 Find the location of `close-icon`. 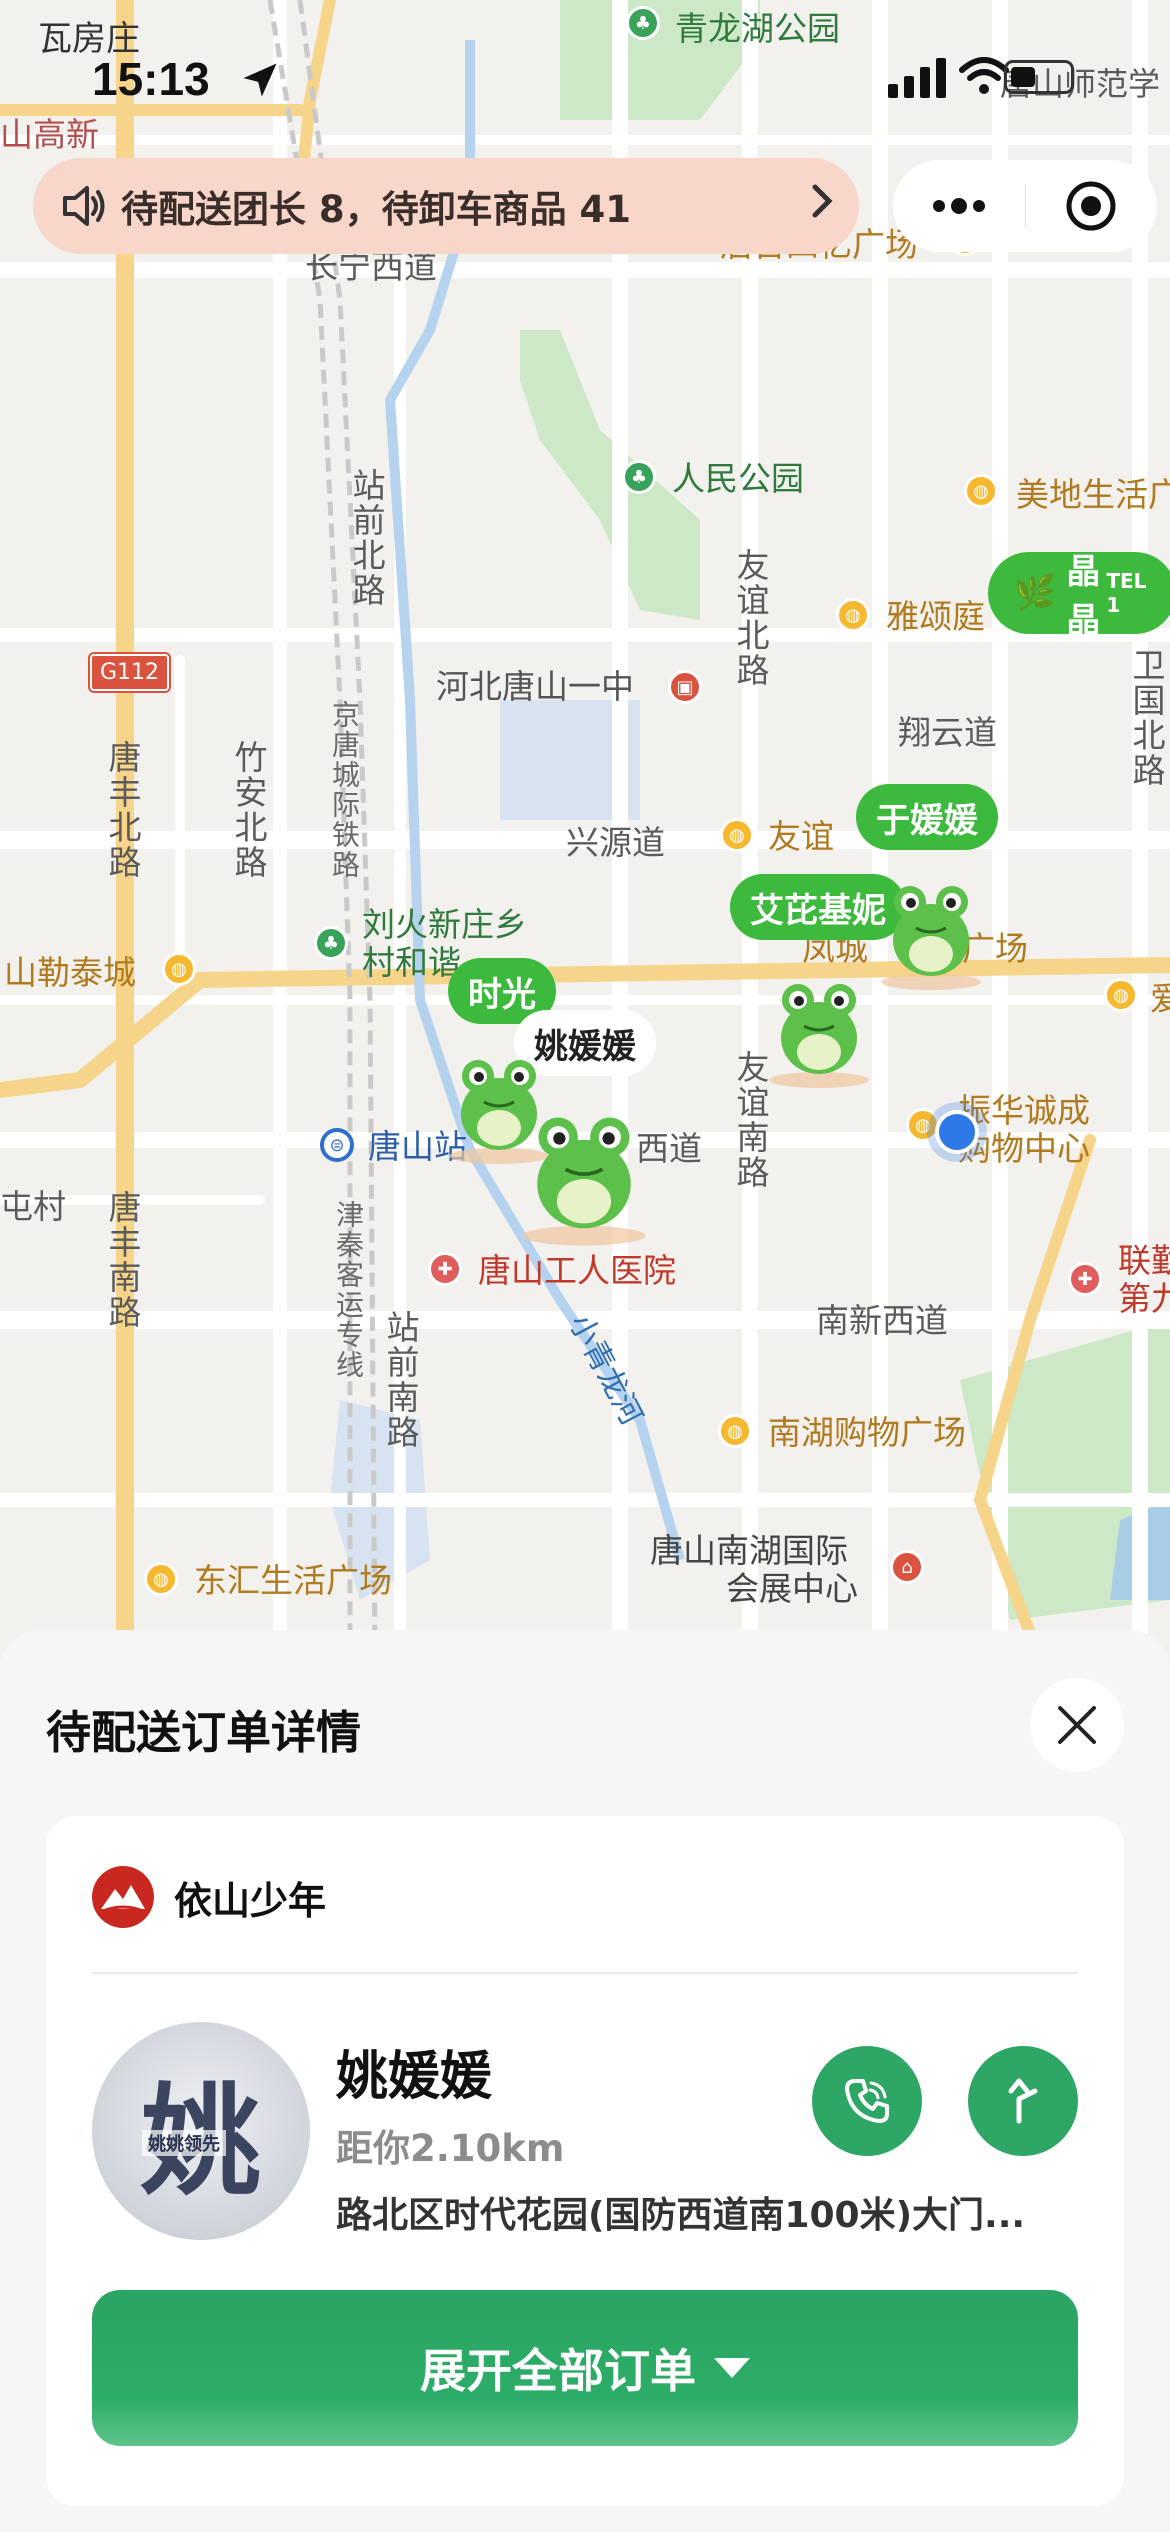

close-icon is located at coordinates (1077, 1725).